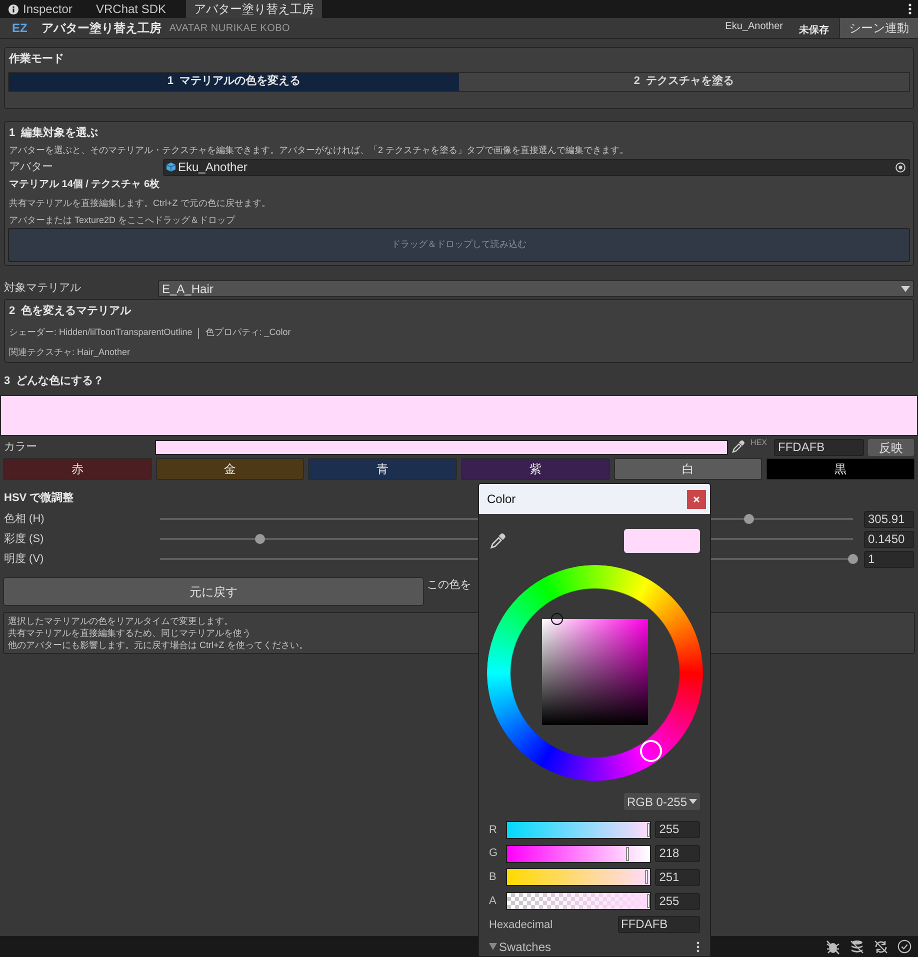 The width and height of the screenshot is (918, 957). I want to click on section-title: 2 色を変えるマテリアル, so click(70, 311).